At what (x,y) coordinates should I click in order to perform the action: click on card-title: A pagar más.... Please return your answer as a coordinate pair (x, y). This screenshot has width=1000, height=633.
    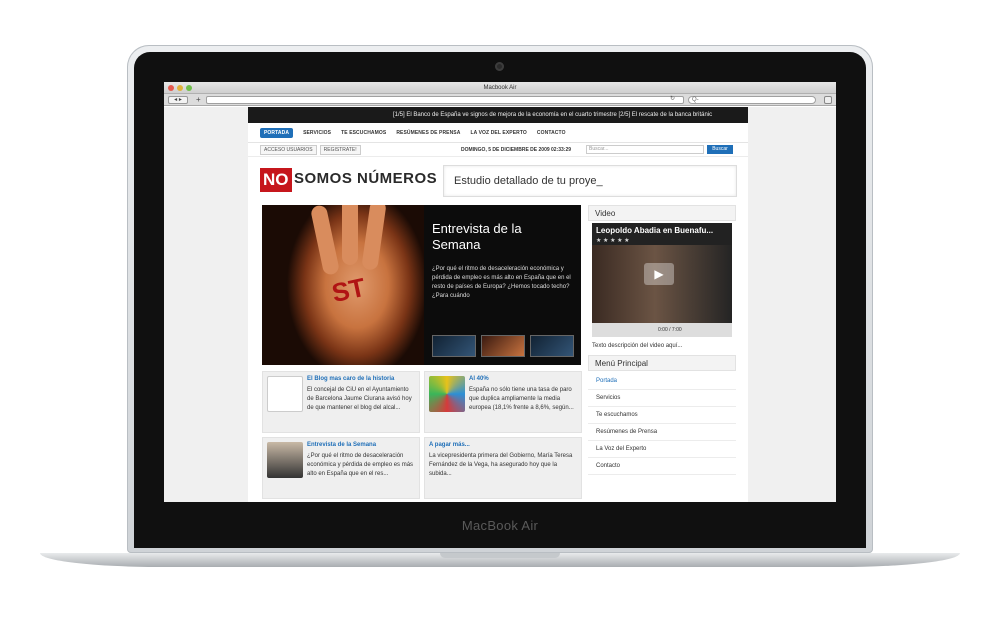
    Looking at the image, I should click on (449, 445).